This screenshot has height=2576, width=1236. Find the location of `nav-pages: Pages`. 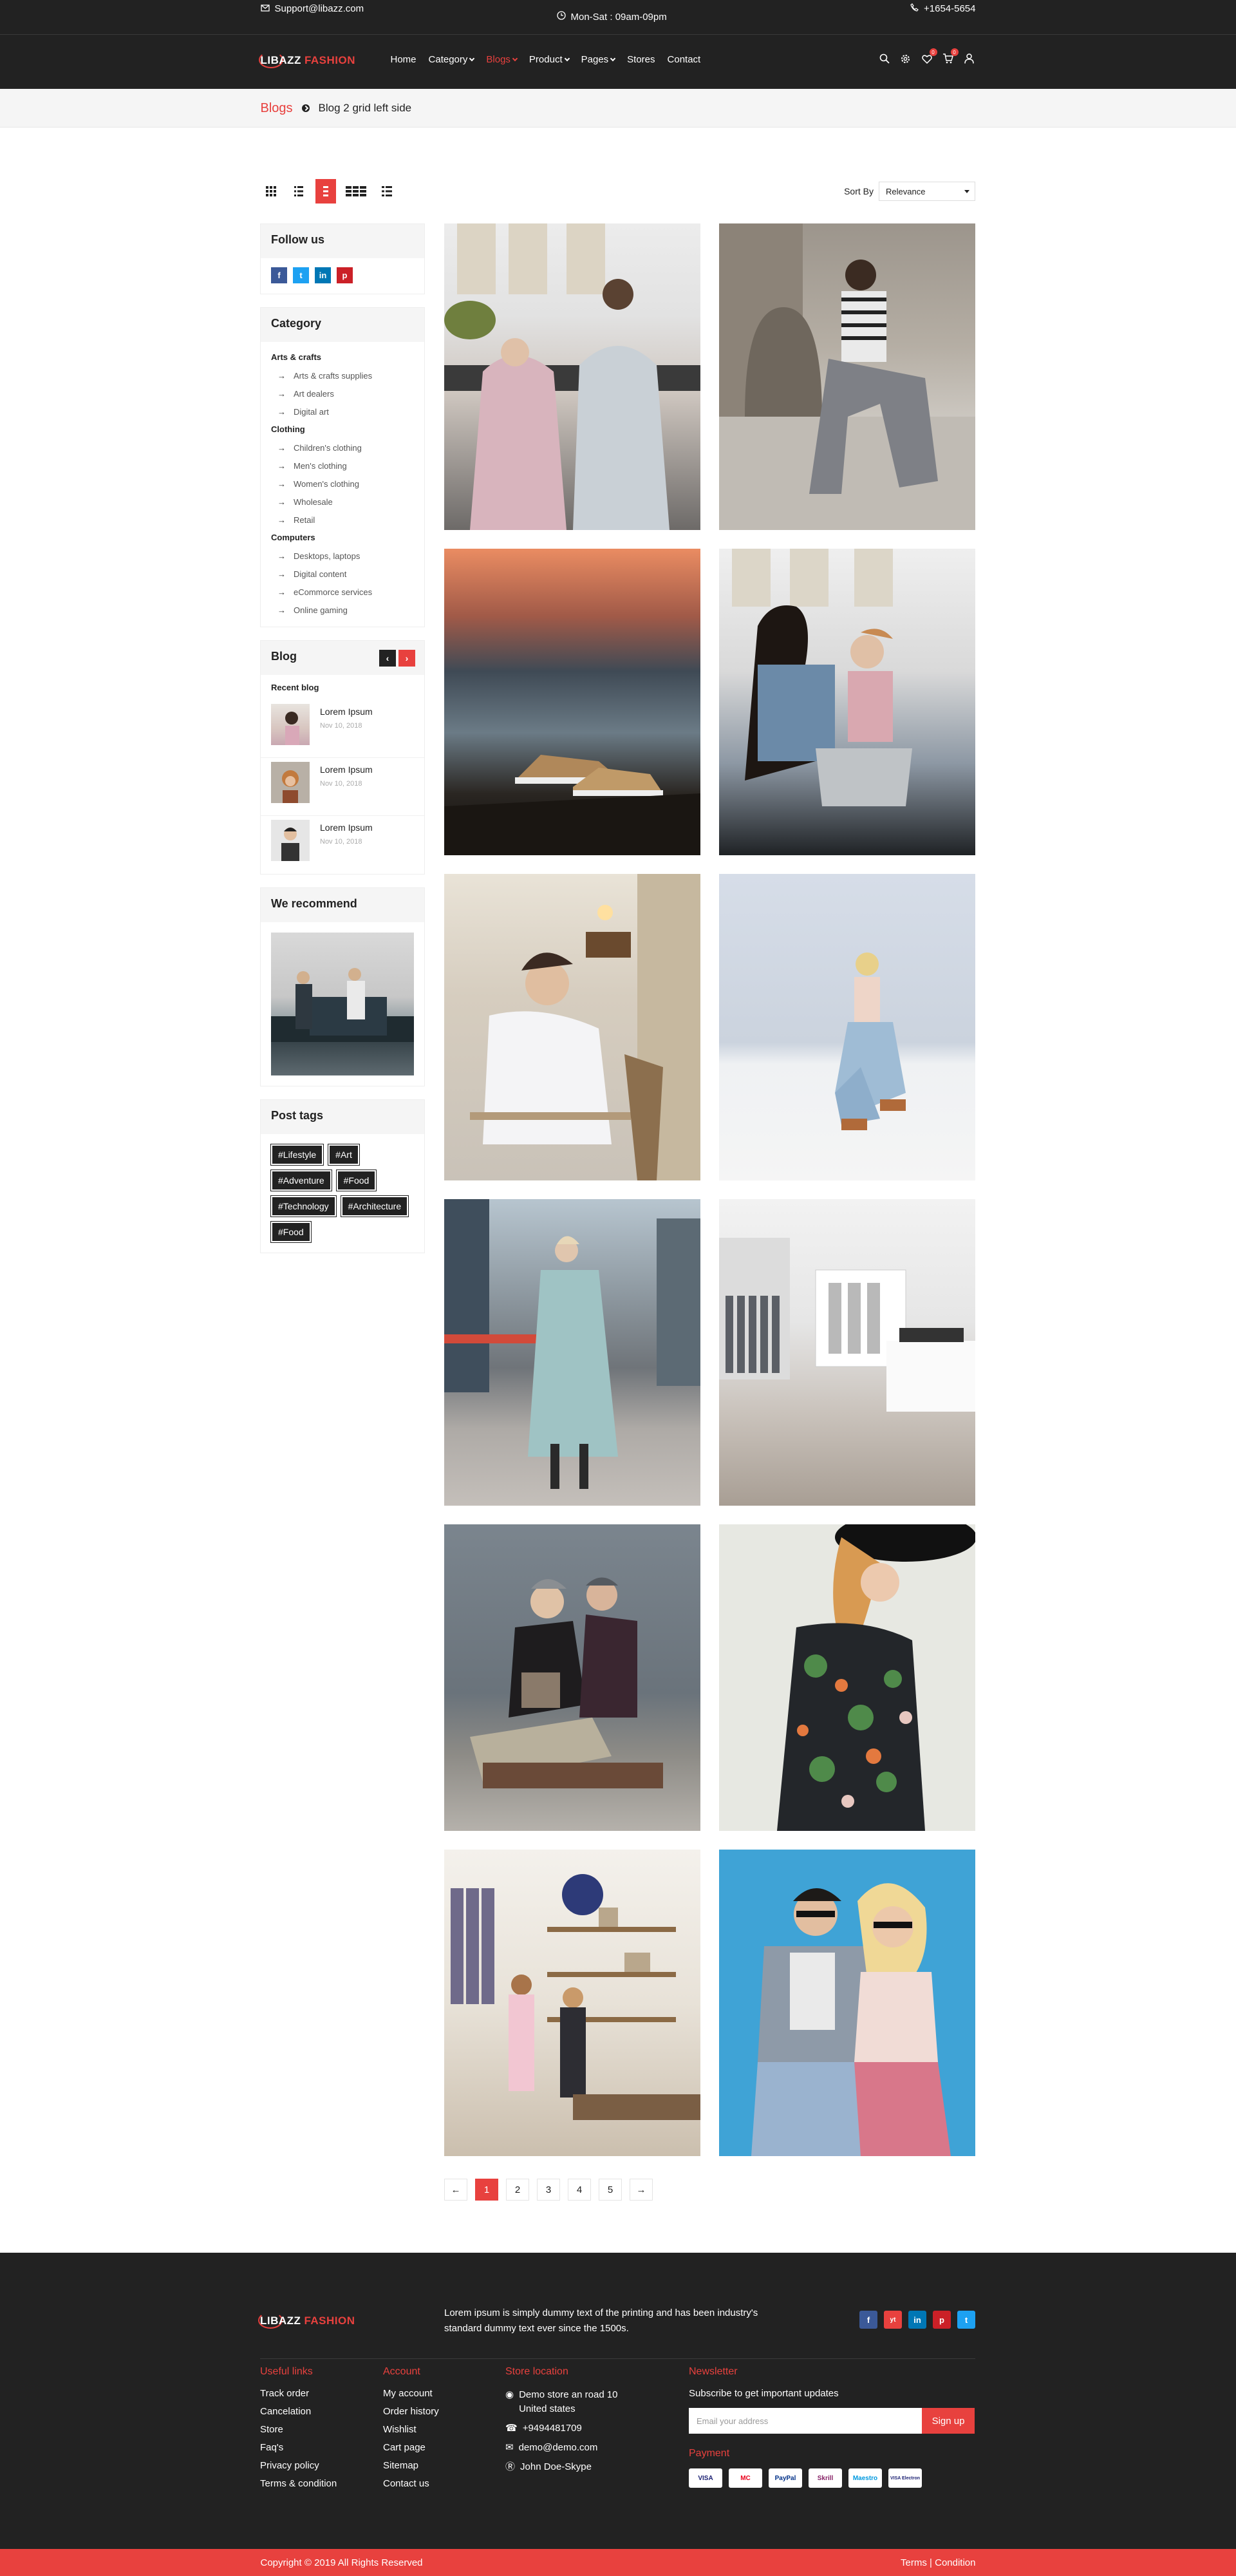

nav-pages: Pages is located at coordinates (598, 60).